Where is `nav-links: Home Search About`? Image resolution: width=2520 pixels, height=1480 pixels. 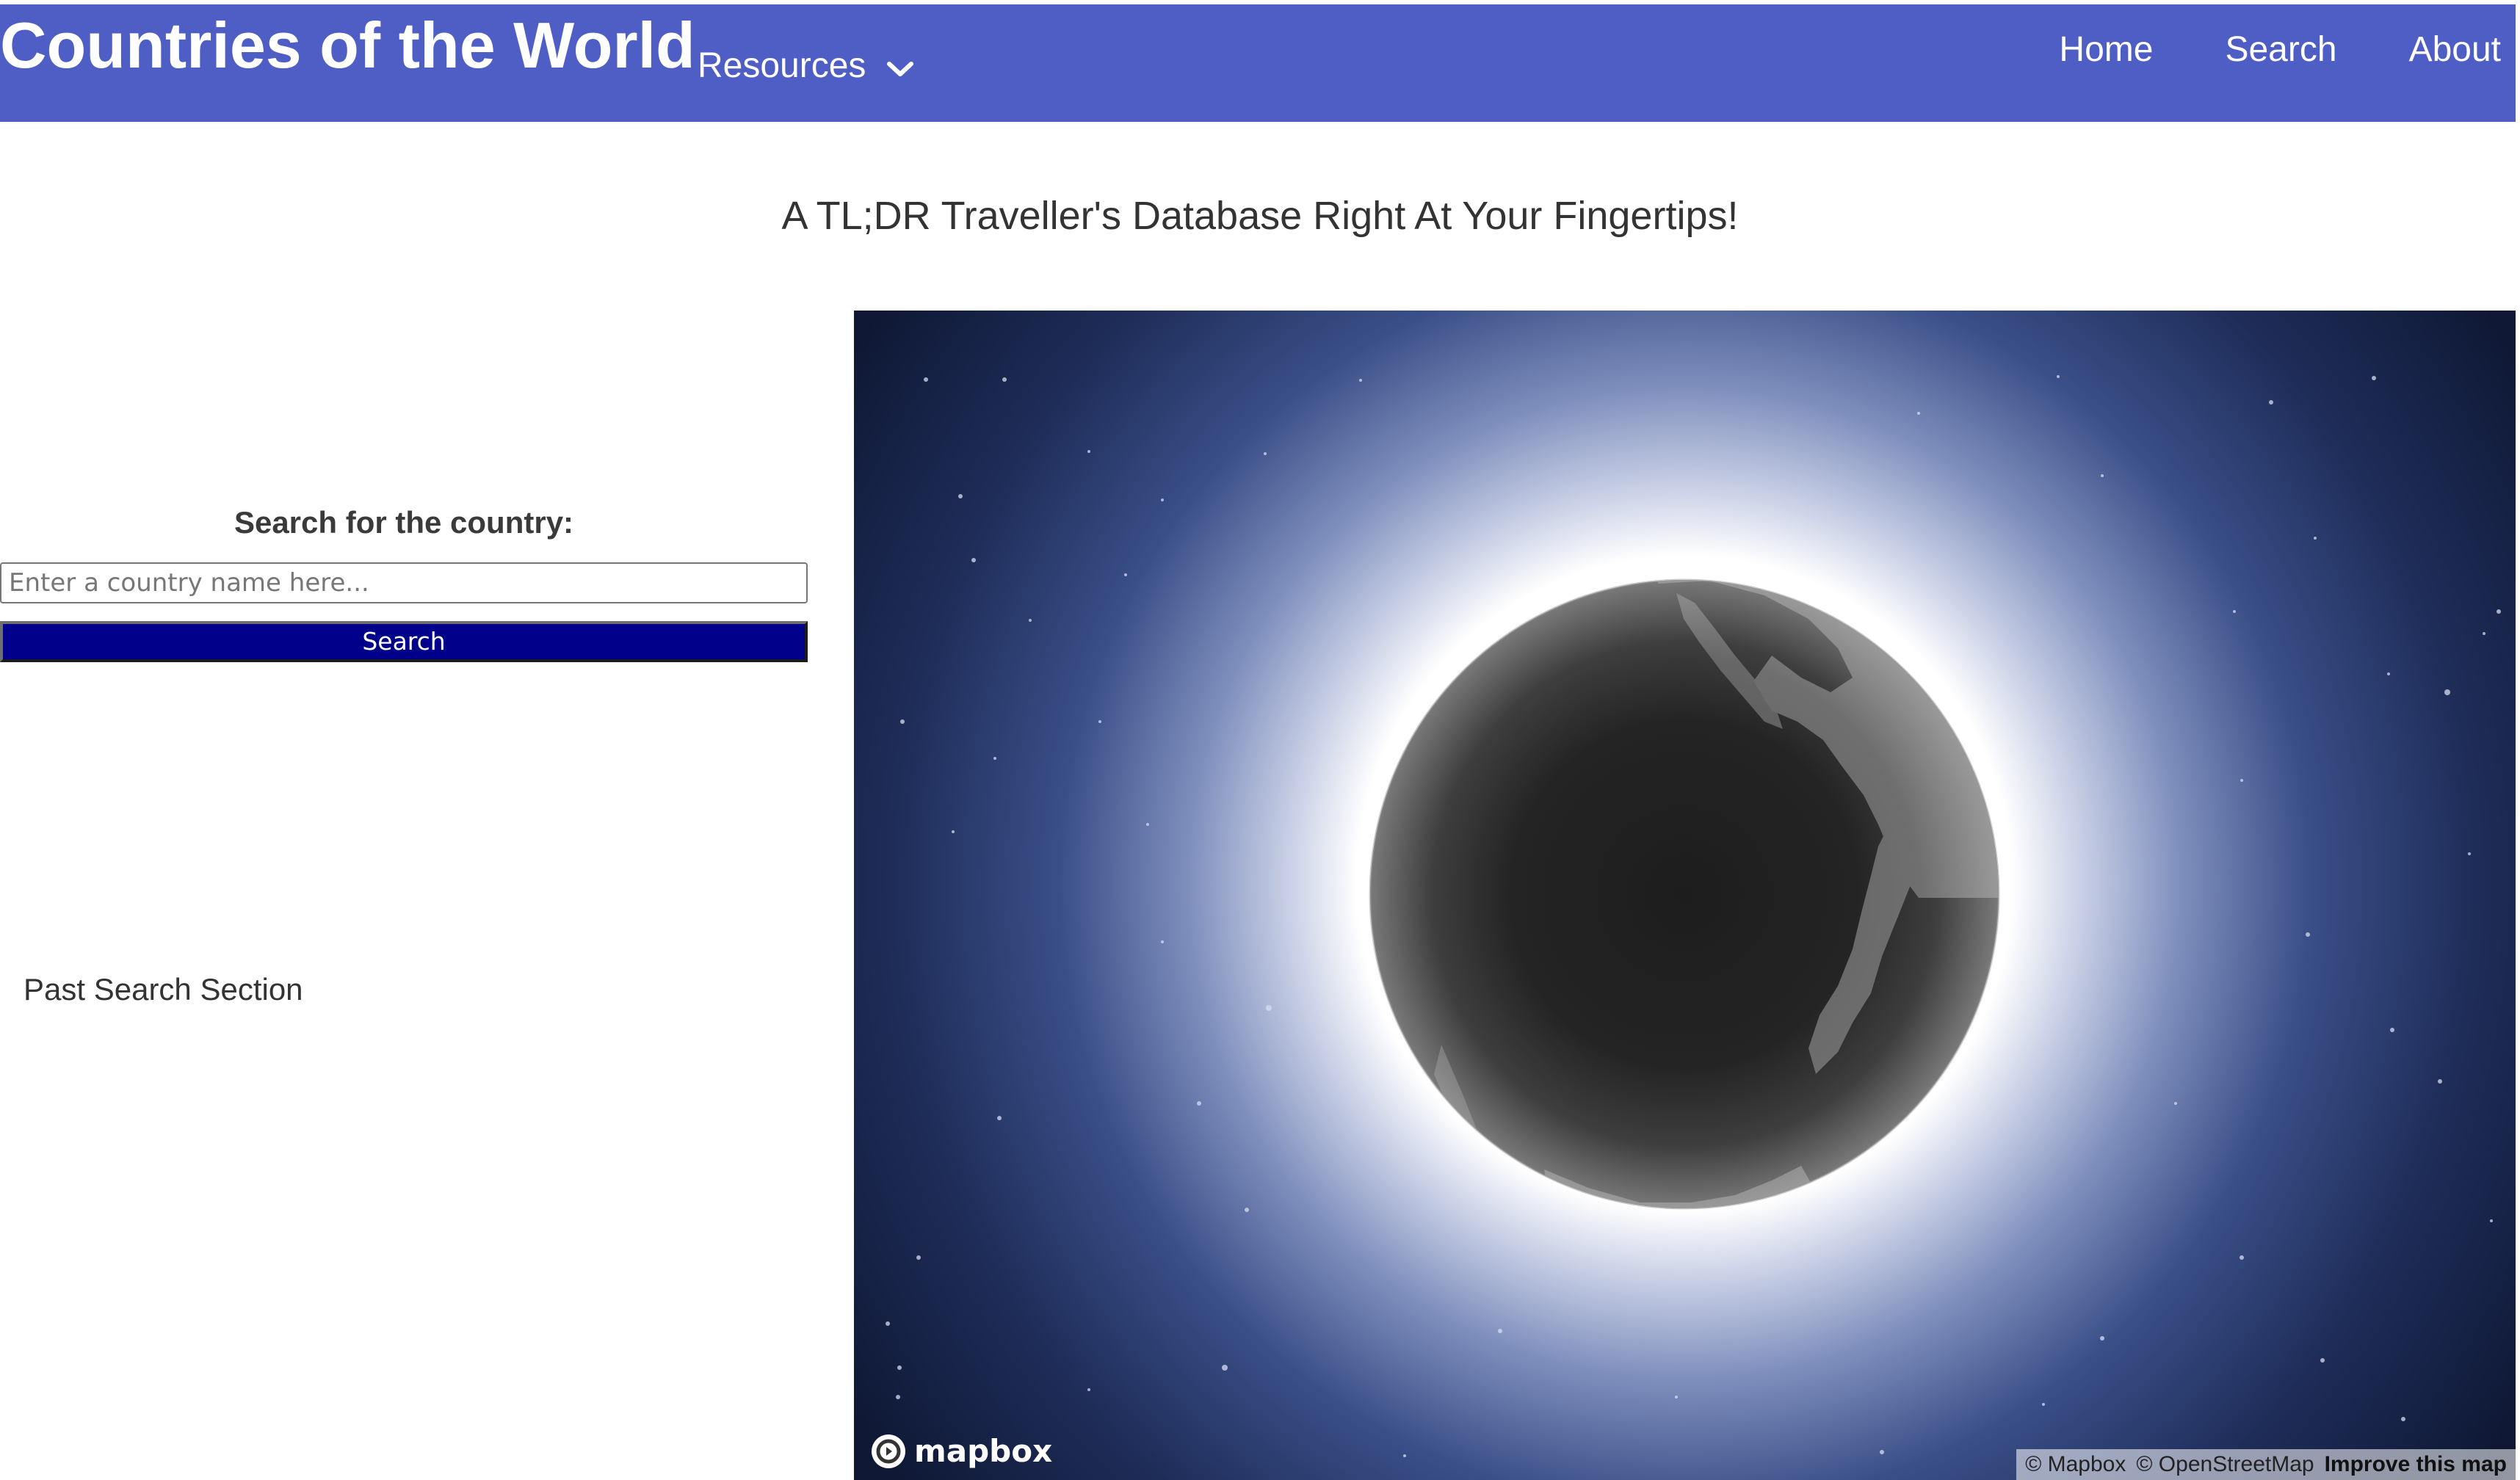 nav-links: Home Search About is located at coordinates (2280, 50).